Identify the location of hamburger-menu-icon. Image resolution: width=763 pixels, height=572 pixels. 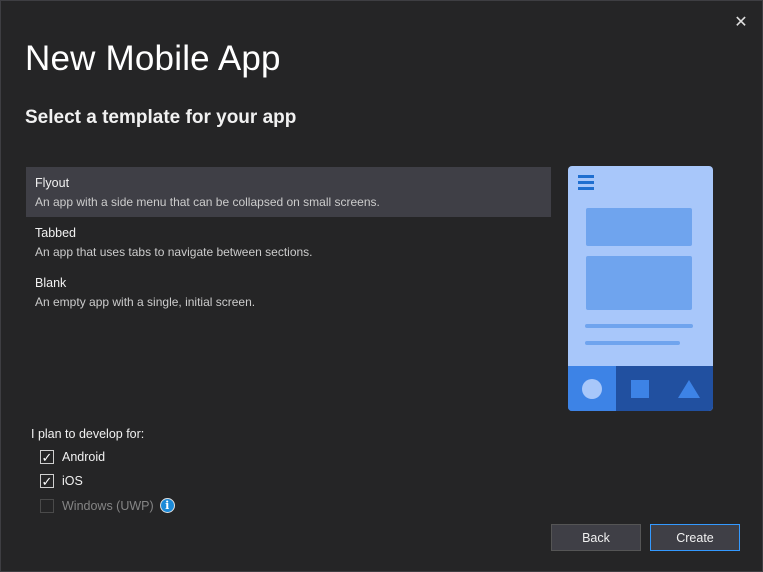
(586, 183).